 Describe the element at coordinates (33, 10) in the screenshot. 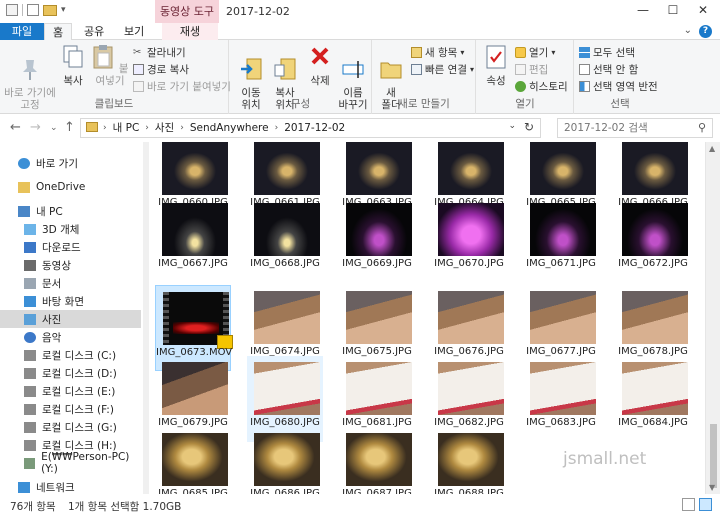

I see `properties-icon` at that location.